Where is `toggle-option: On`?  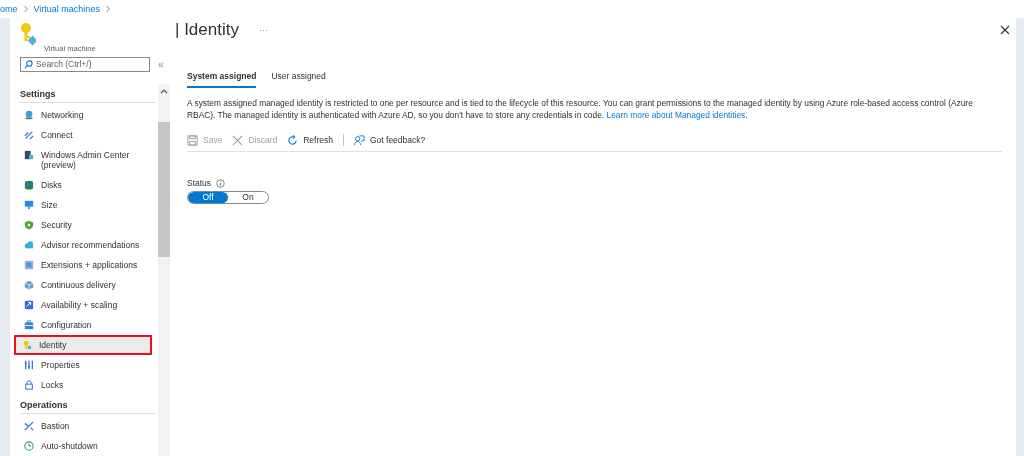 toggle-option: On is located at coordinates (248, 197).